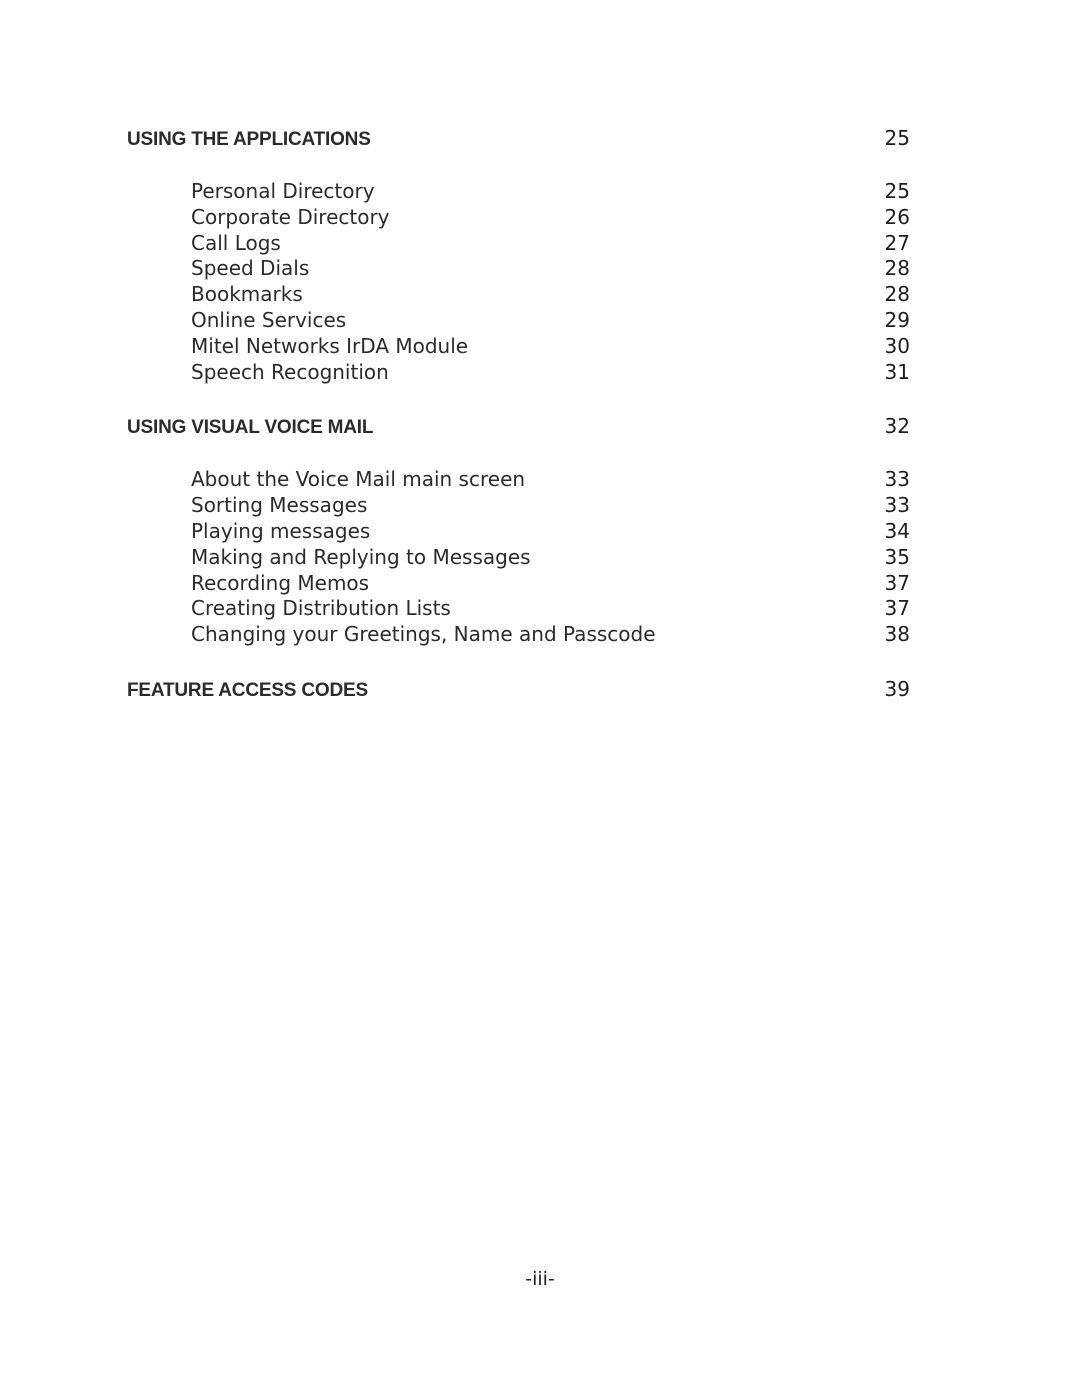 The image size is (1080, 1397). I want to click on toc-section-feature-access-codes: FEATURE ACCESS CODES 39, so click(518, 689).